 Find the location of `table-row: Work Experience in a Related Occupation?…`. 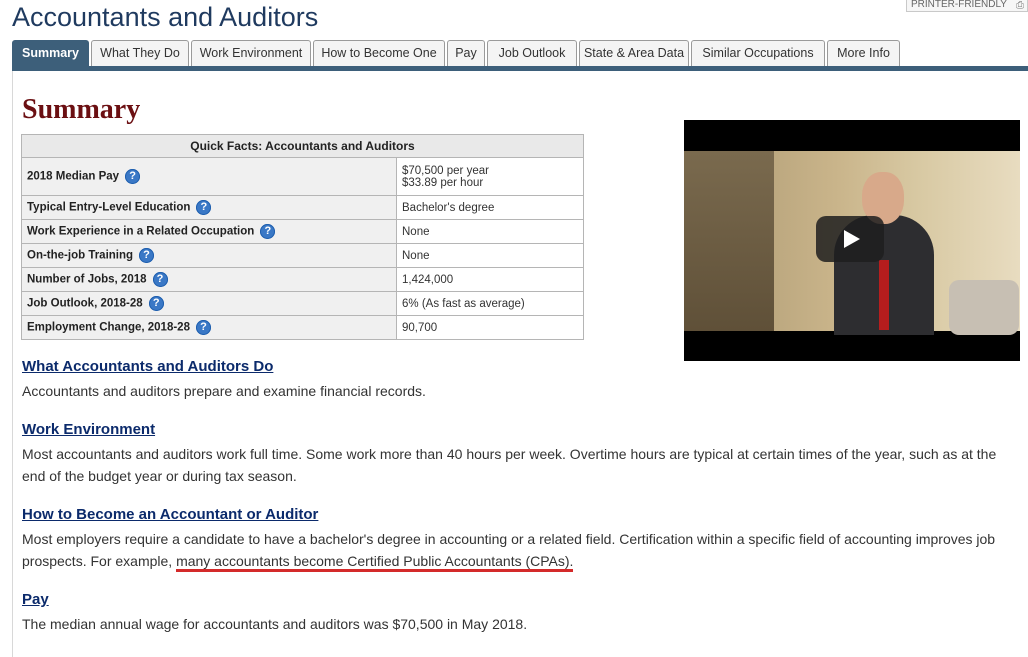

table-row: Work Experience in a Related Occupation?… is located at coordinates (302, 231).